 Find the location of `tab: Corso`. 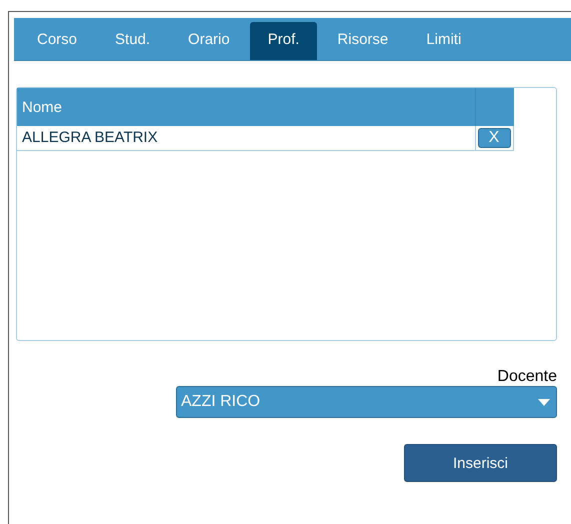

tab: Corso is located at coordinates (57, 41).